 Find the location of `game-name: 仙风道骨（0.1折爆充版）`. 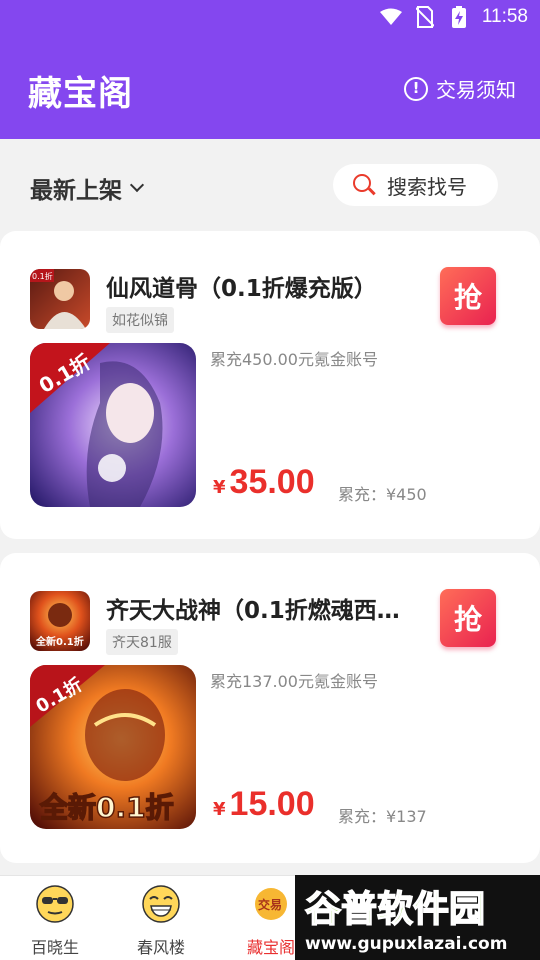

game-name: 仙风道骨（0.1折爆充版） is located at coordinates (241, 289).